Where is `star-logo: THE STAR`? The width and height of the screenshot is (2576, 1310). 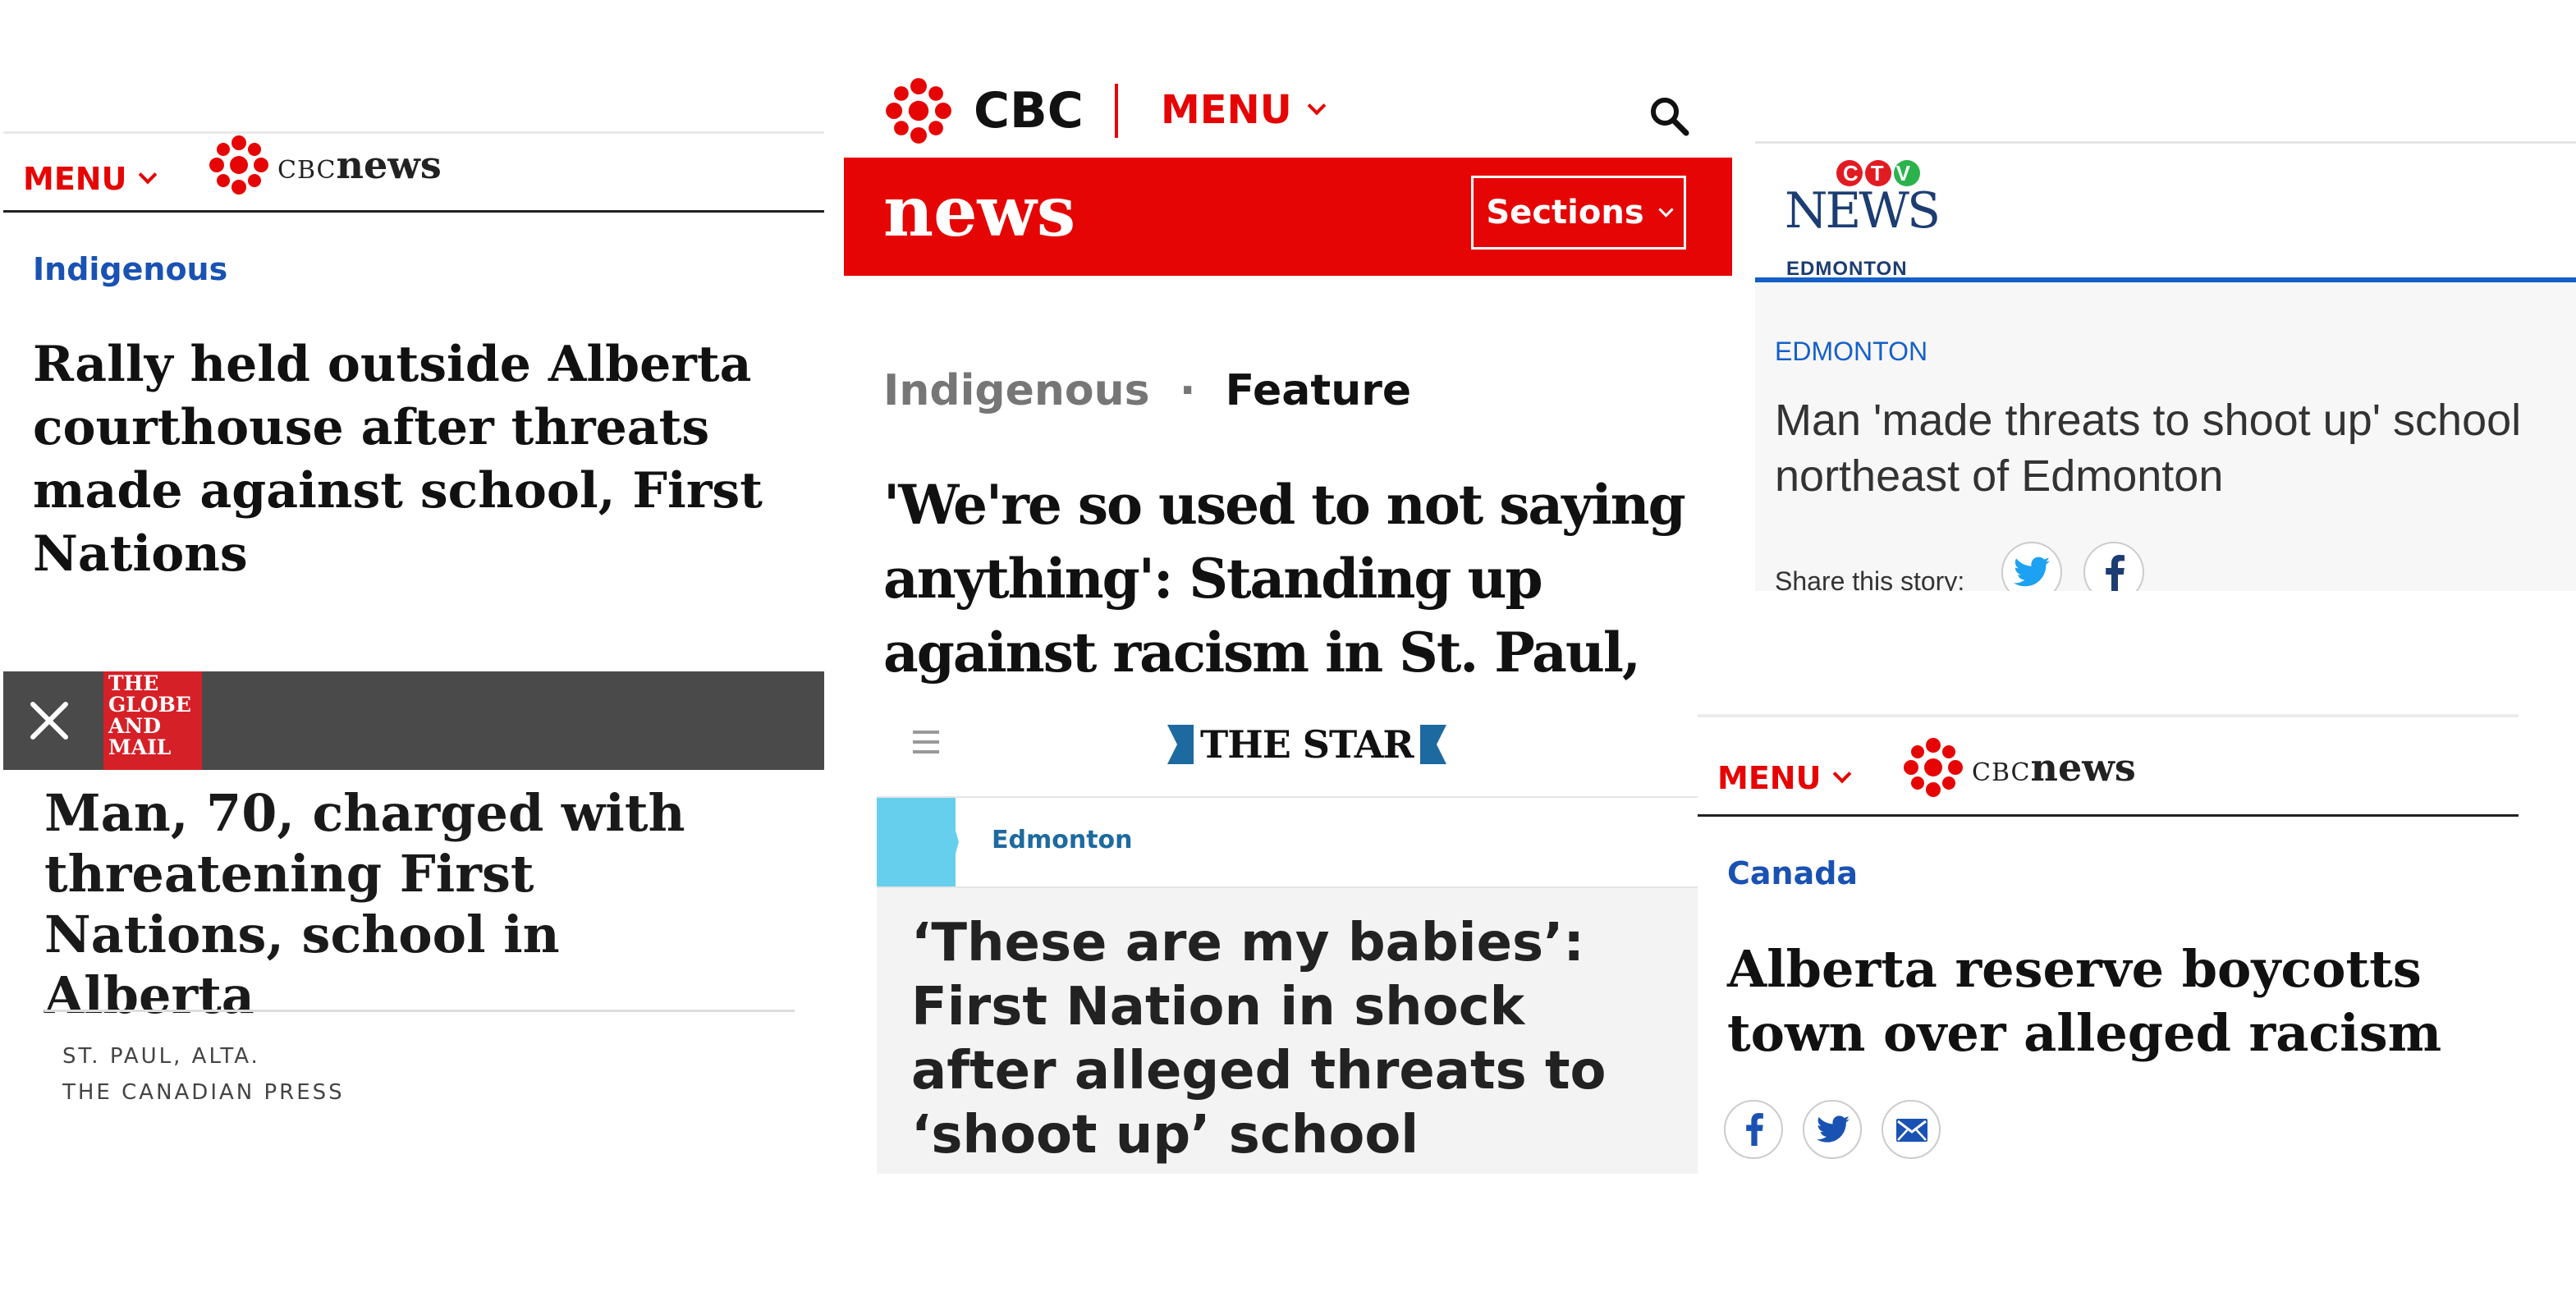
star-logo: THE STAR is located at coordinates (1307, 744).